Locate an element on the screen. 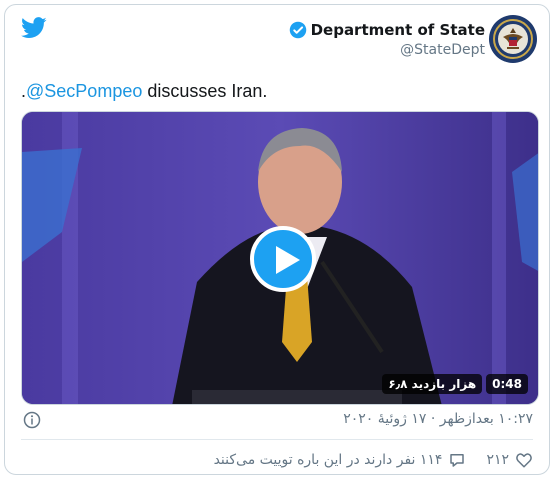 Image resolution: width=556 pixels, height=479 pixels. video-badges: ۶٫۸ هزار بازدید 0:48 is located at coordinates (455, 384).